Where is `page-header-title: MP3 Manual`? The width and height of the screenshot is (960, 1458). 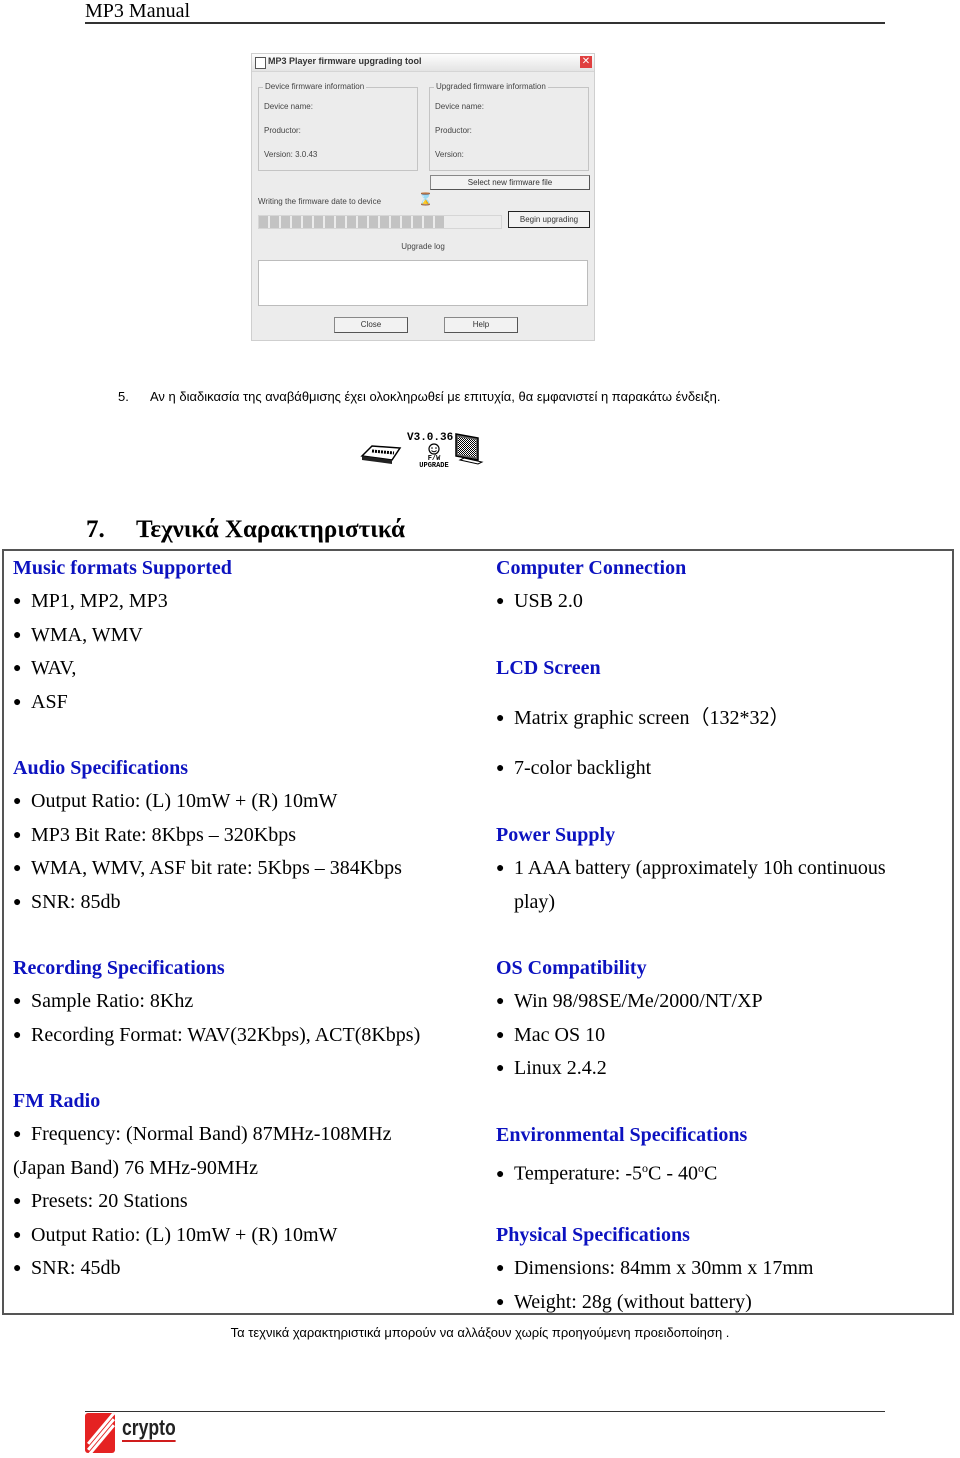
page-header-title: MP3 Manual is located at coordinates (137, 11).